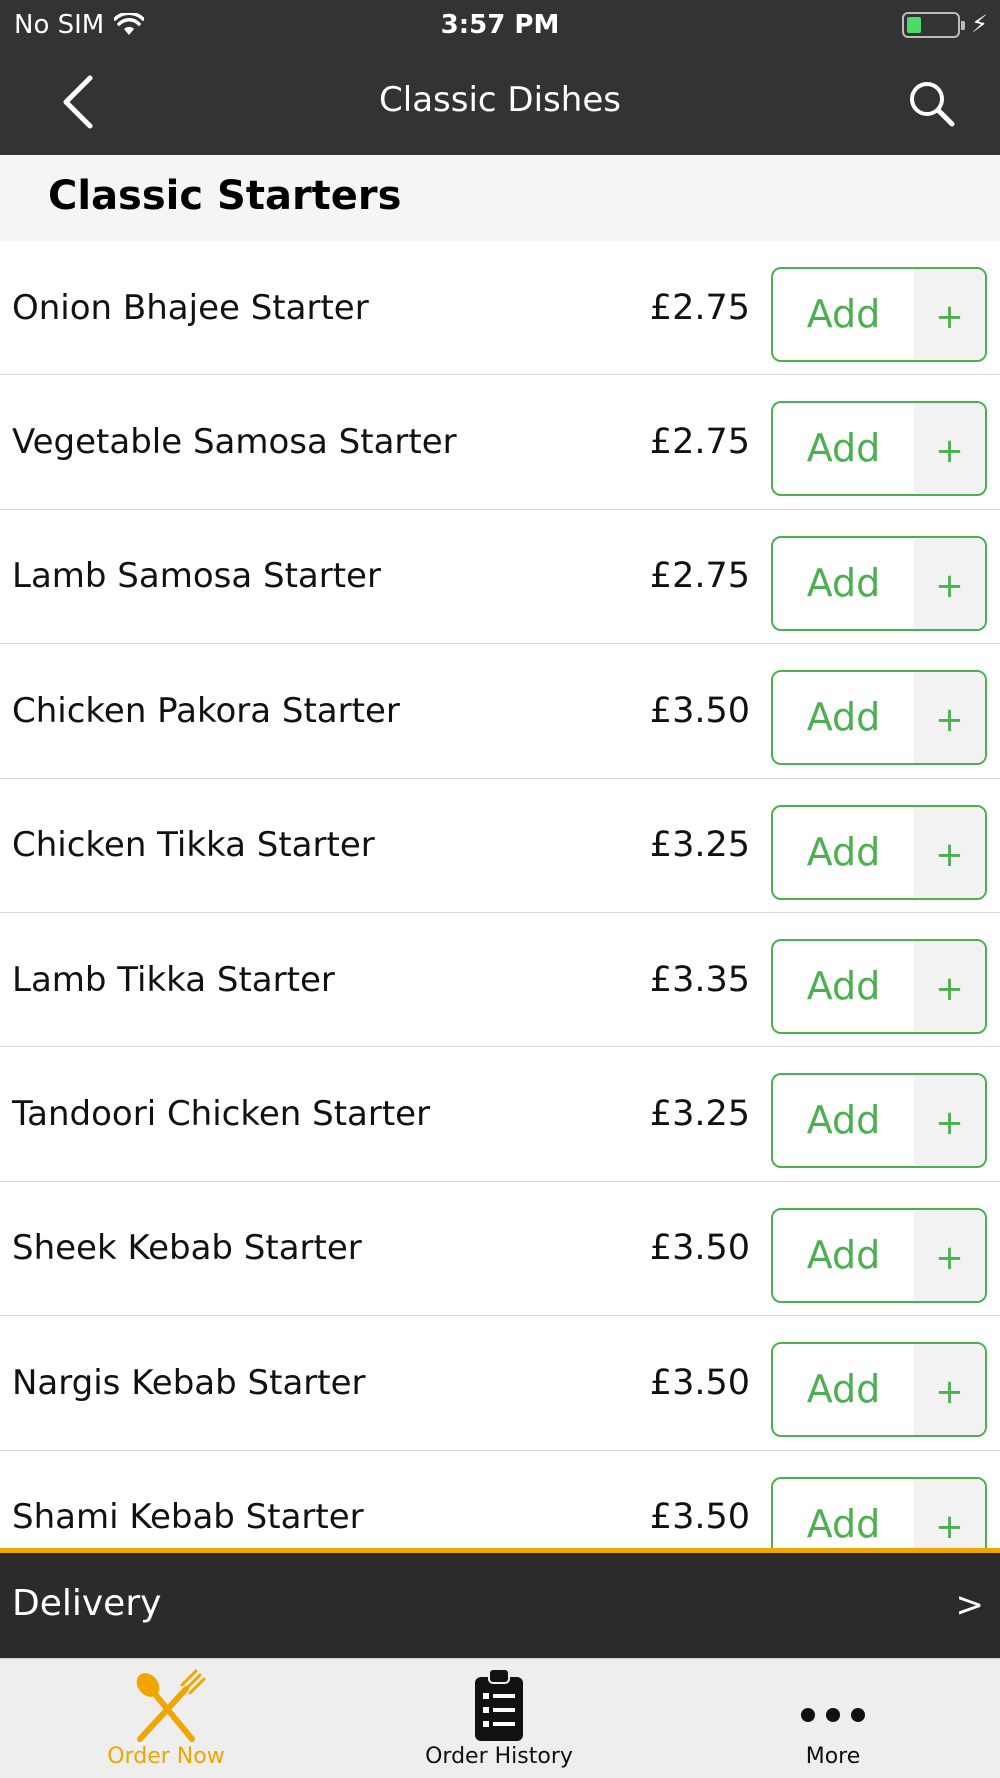 The width and height of the screenshot is (1000, 1778). What do you see at coordinates (833, 1756) in the screenshot?
I see `tab-label: More` at bounding box center [833, 1756].